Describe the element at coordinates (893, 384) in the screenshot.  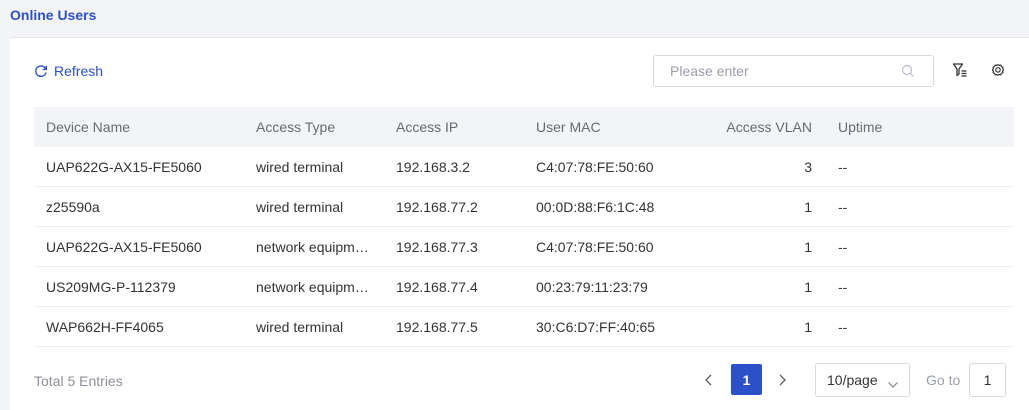
I see `chevron-down-icon` at that location.